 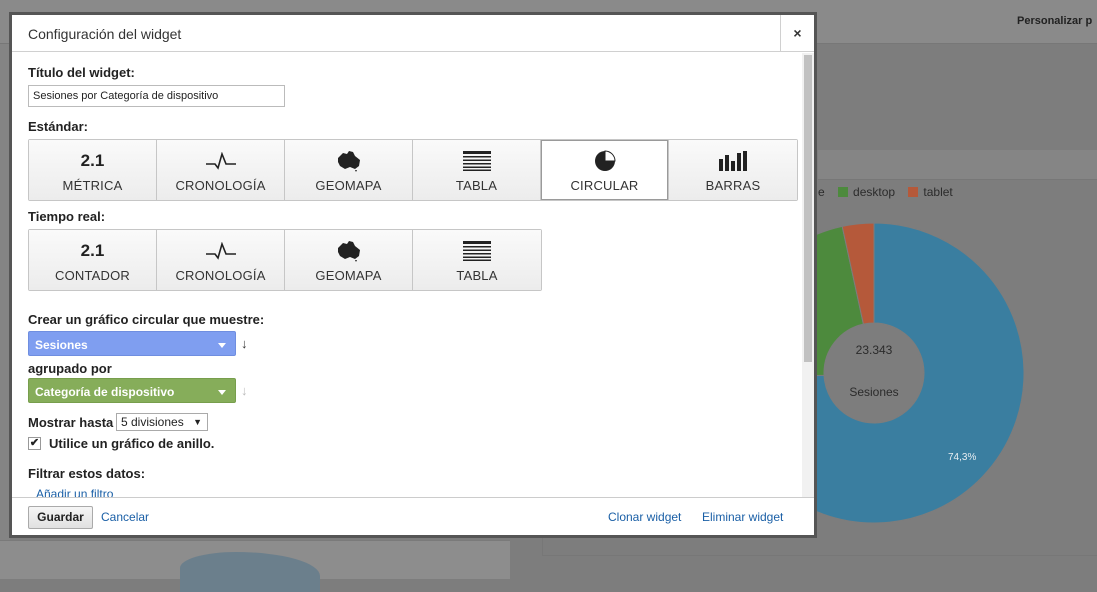 I want to click on type-button-counter: 2.1 CONTADOR, so click(x=93, y=260).